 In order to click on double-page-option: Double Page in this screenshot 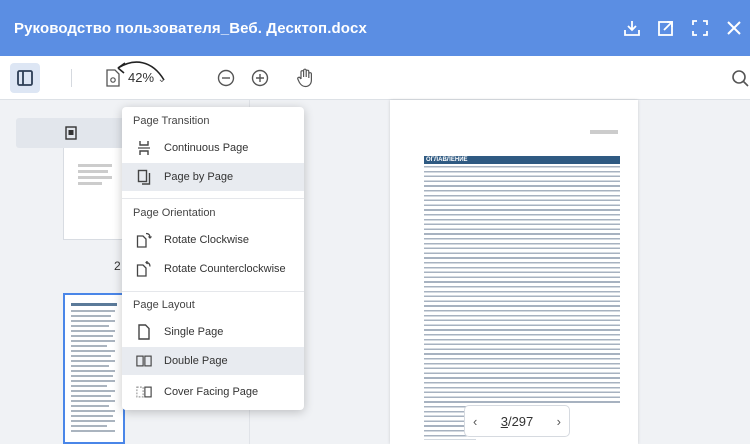, I will do `click(213, 361)`.